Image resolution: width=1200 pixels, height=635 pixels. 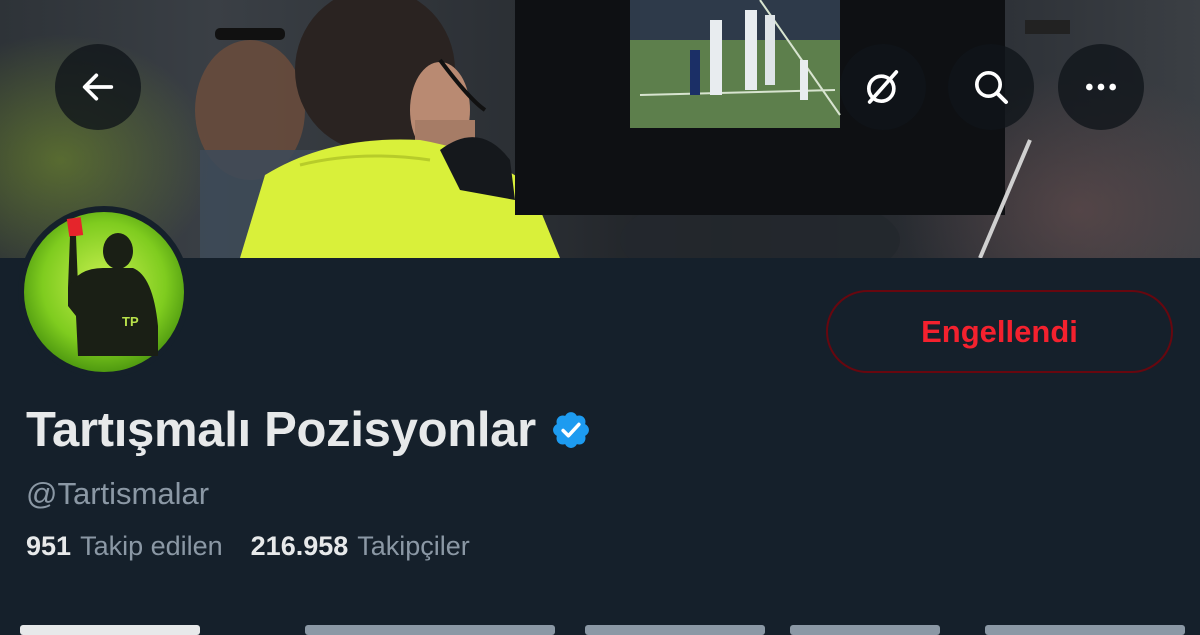 I want to click on avatar-monogram: TP, so click(x=130, y=321).